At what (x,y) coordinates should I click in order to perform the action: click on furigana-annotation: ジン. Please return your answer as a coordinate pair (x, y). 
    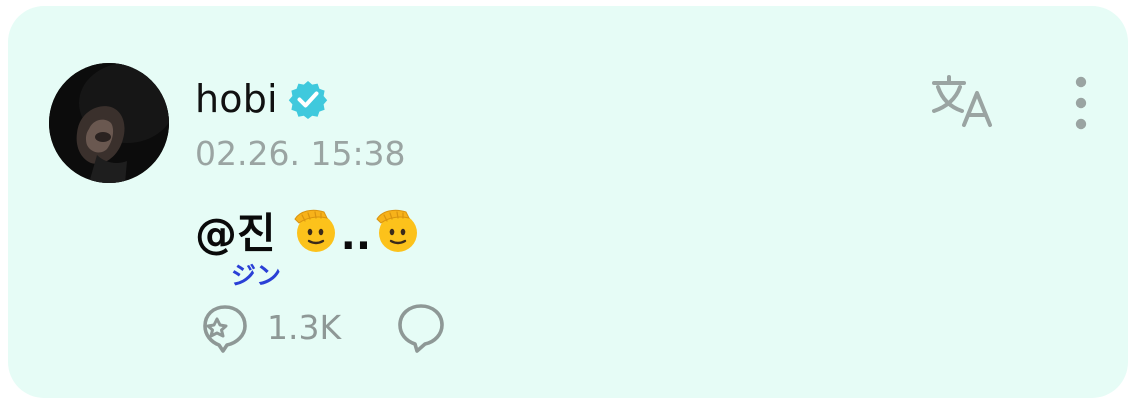
    Looking at the image, I should click on (256, 275).